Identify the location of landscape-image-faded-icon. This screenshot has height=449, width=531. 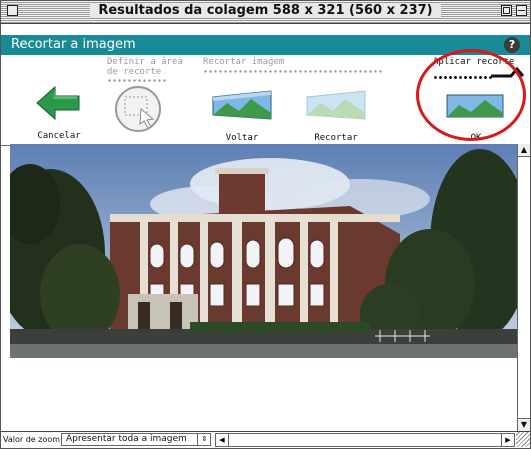
(336, 105).